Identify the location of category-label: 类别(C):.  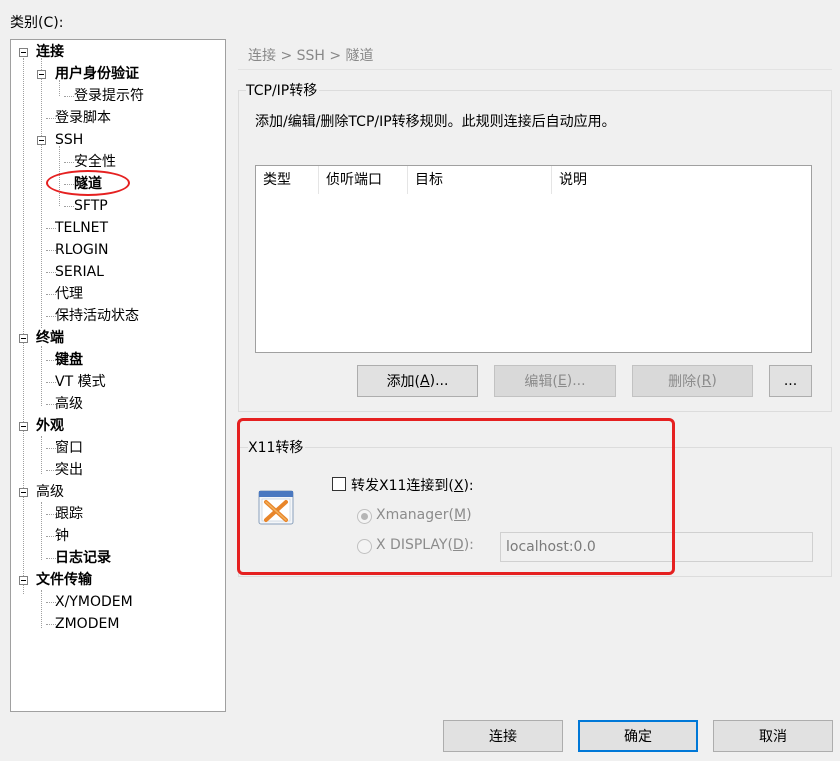
(37, 23).